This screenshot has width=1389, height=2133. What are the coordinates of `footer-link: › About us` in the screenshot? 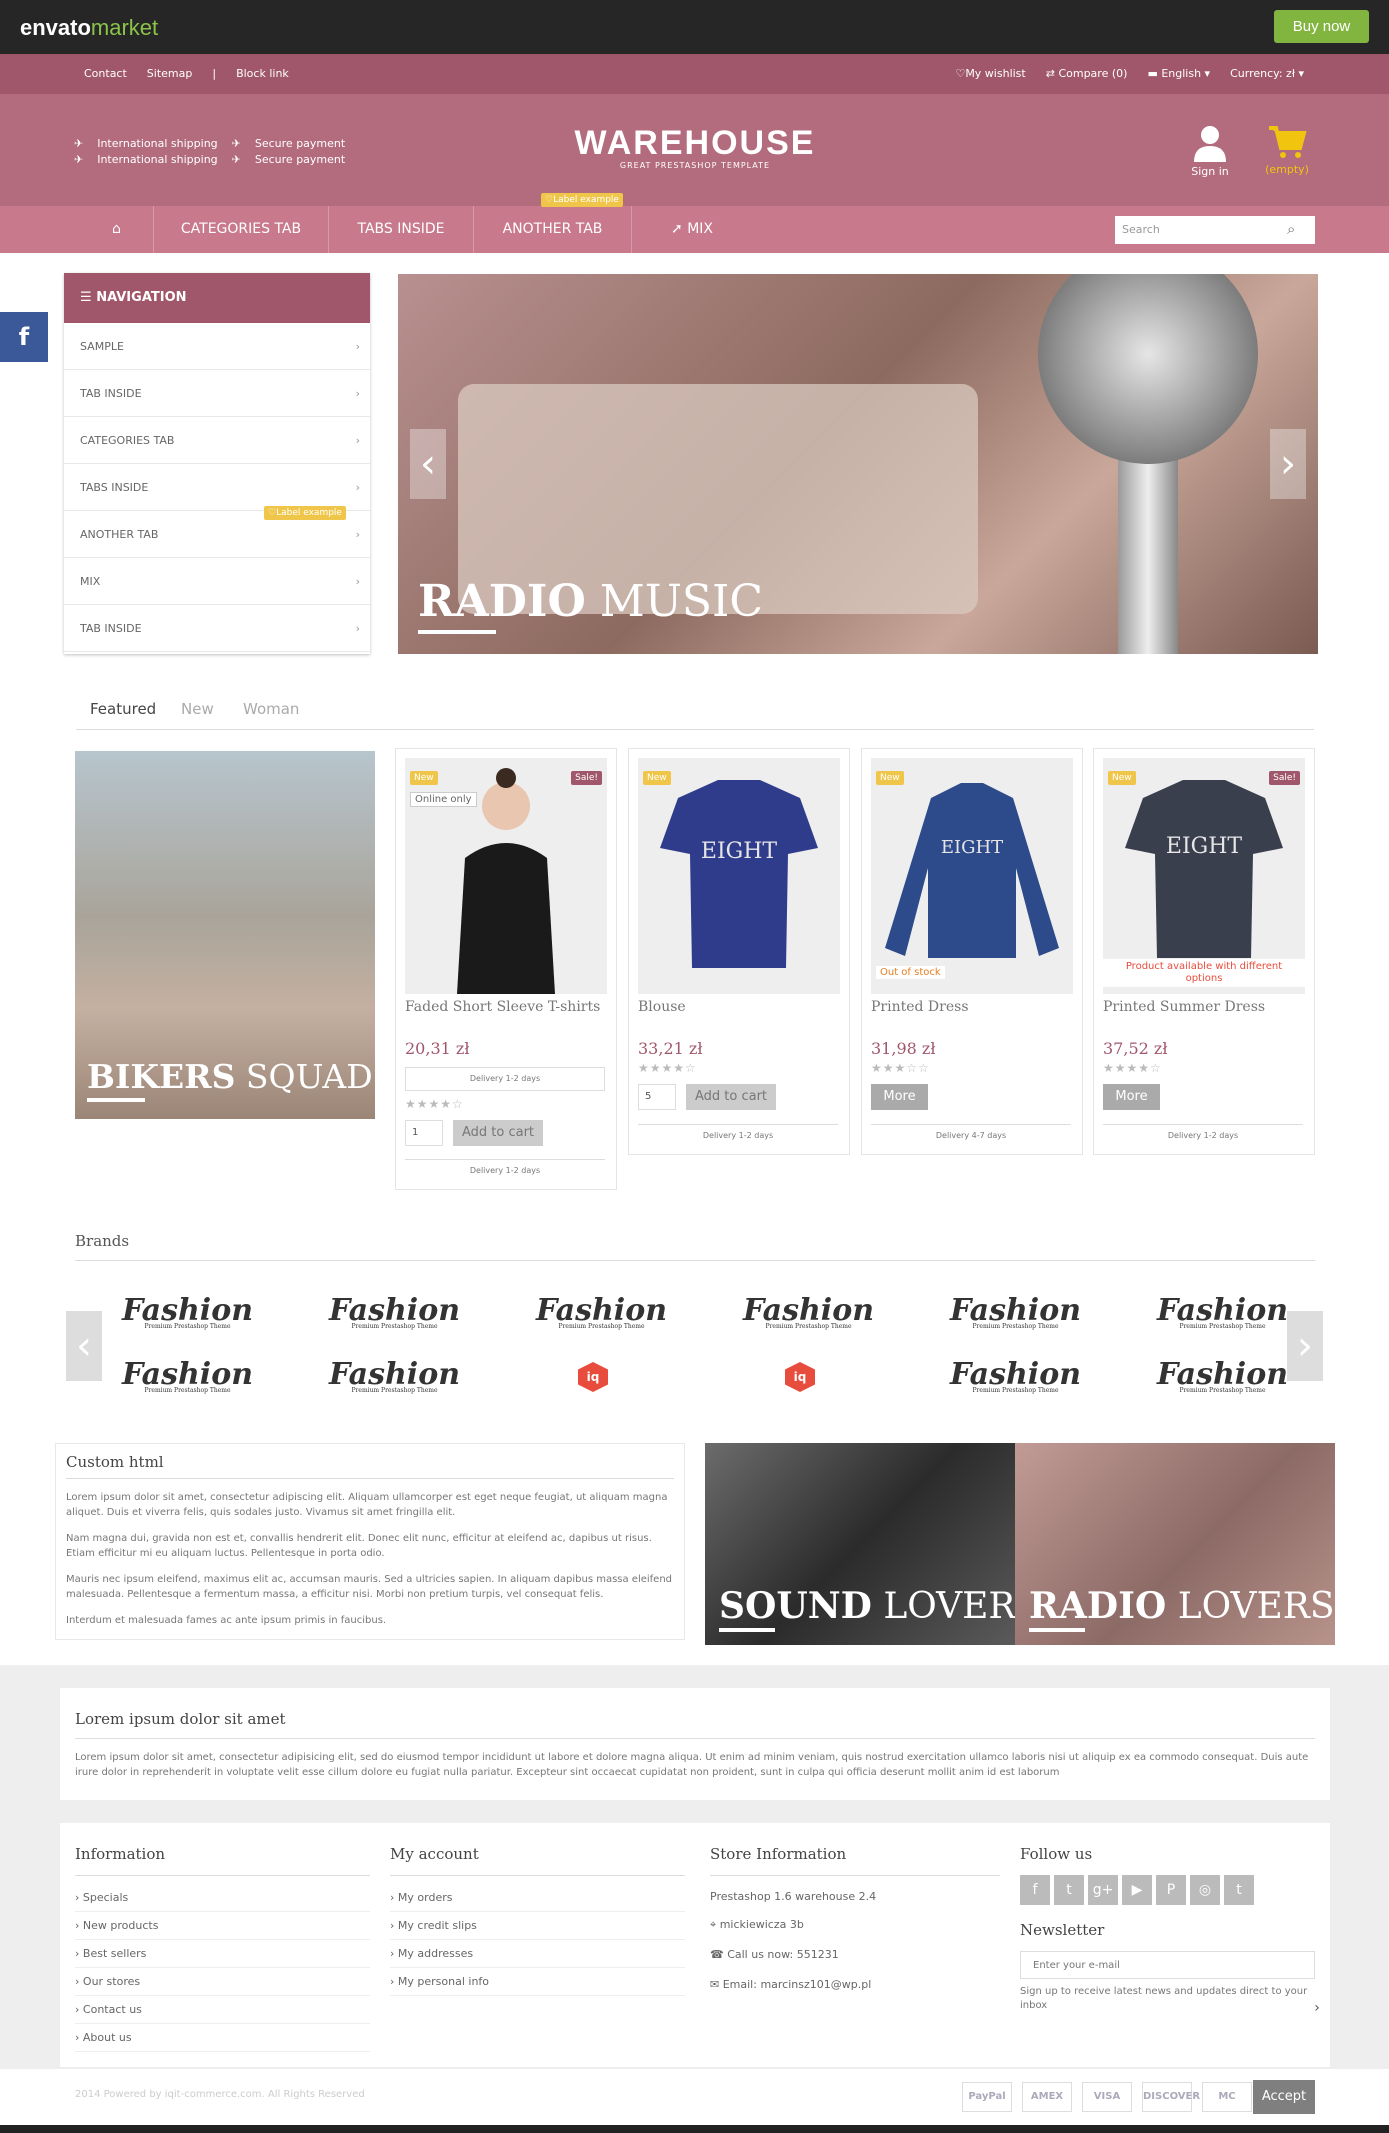 It's located at (222, 2038).